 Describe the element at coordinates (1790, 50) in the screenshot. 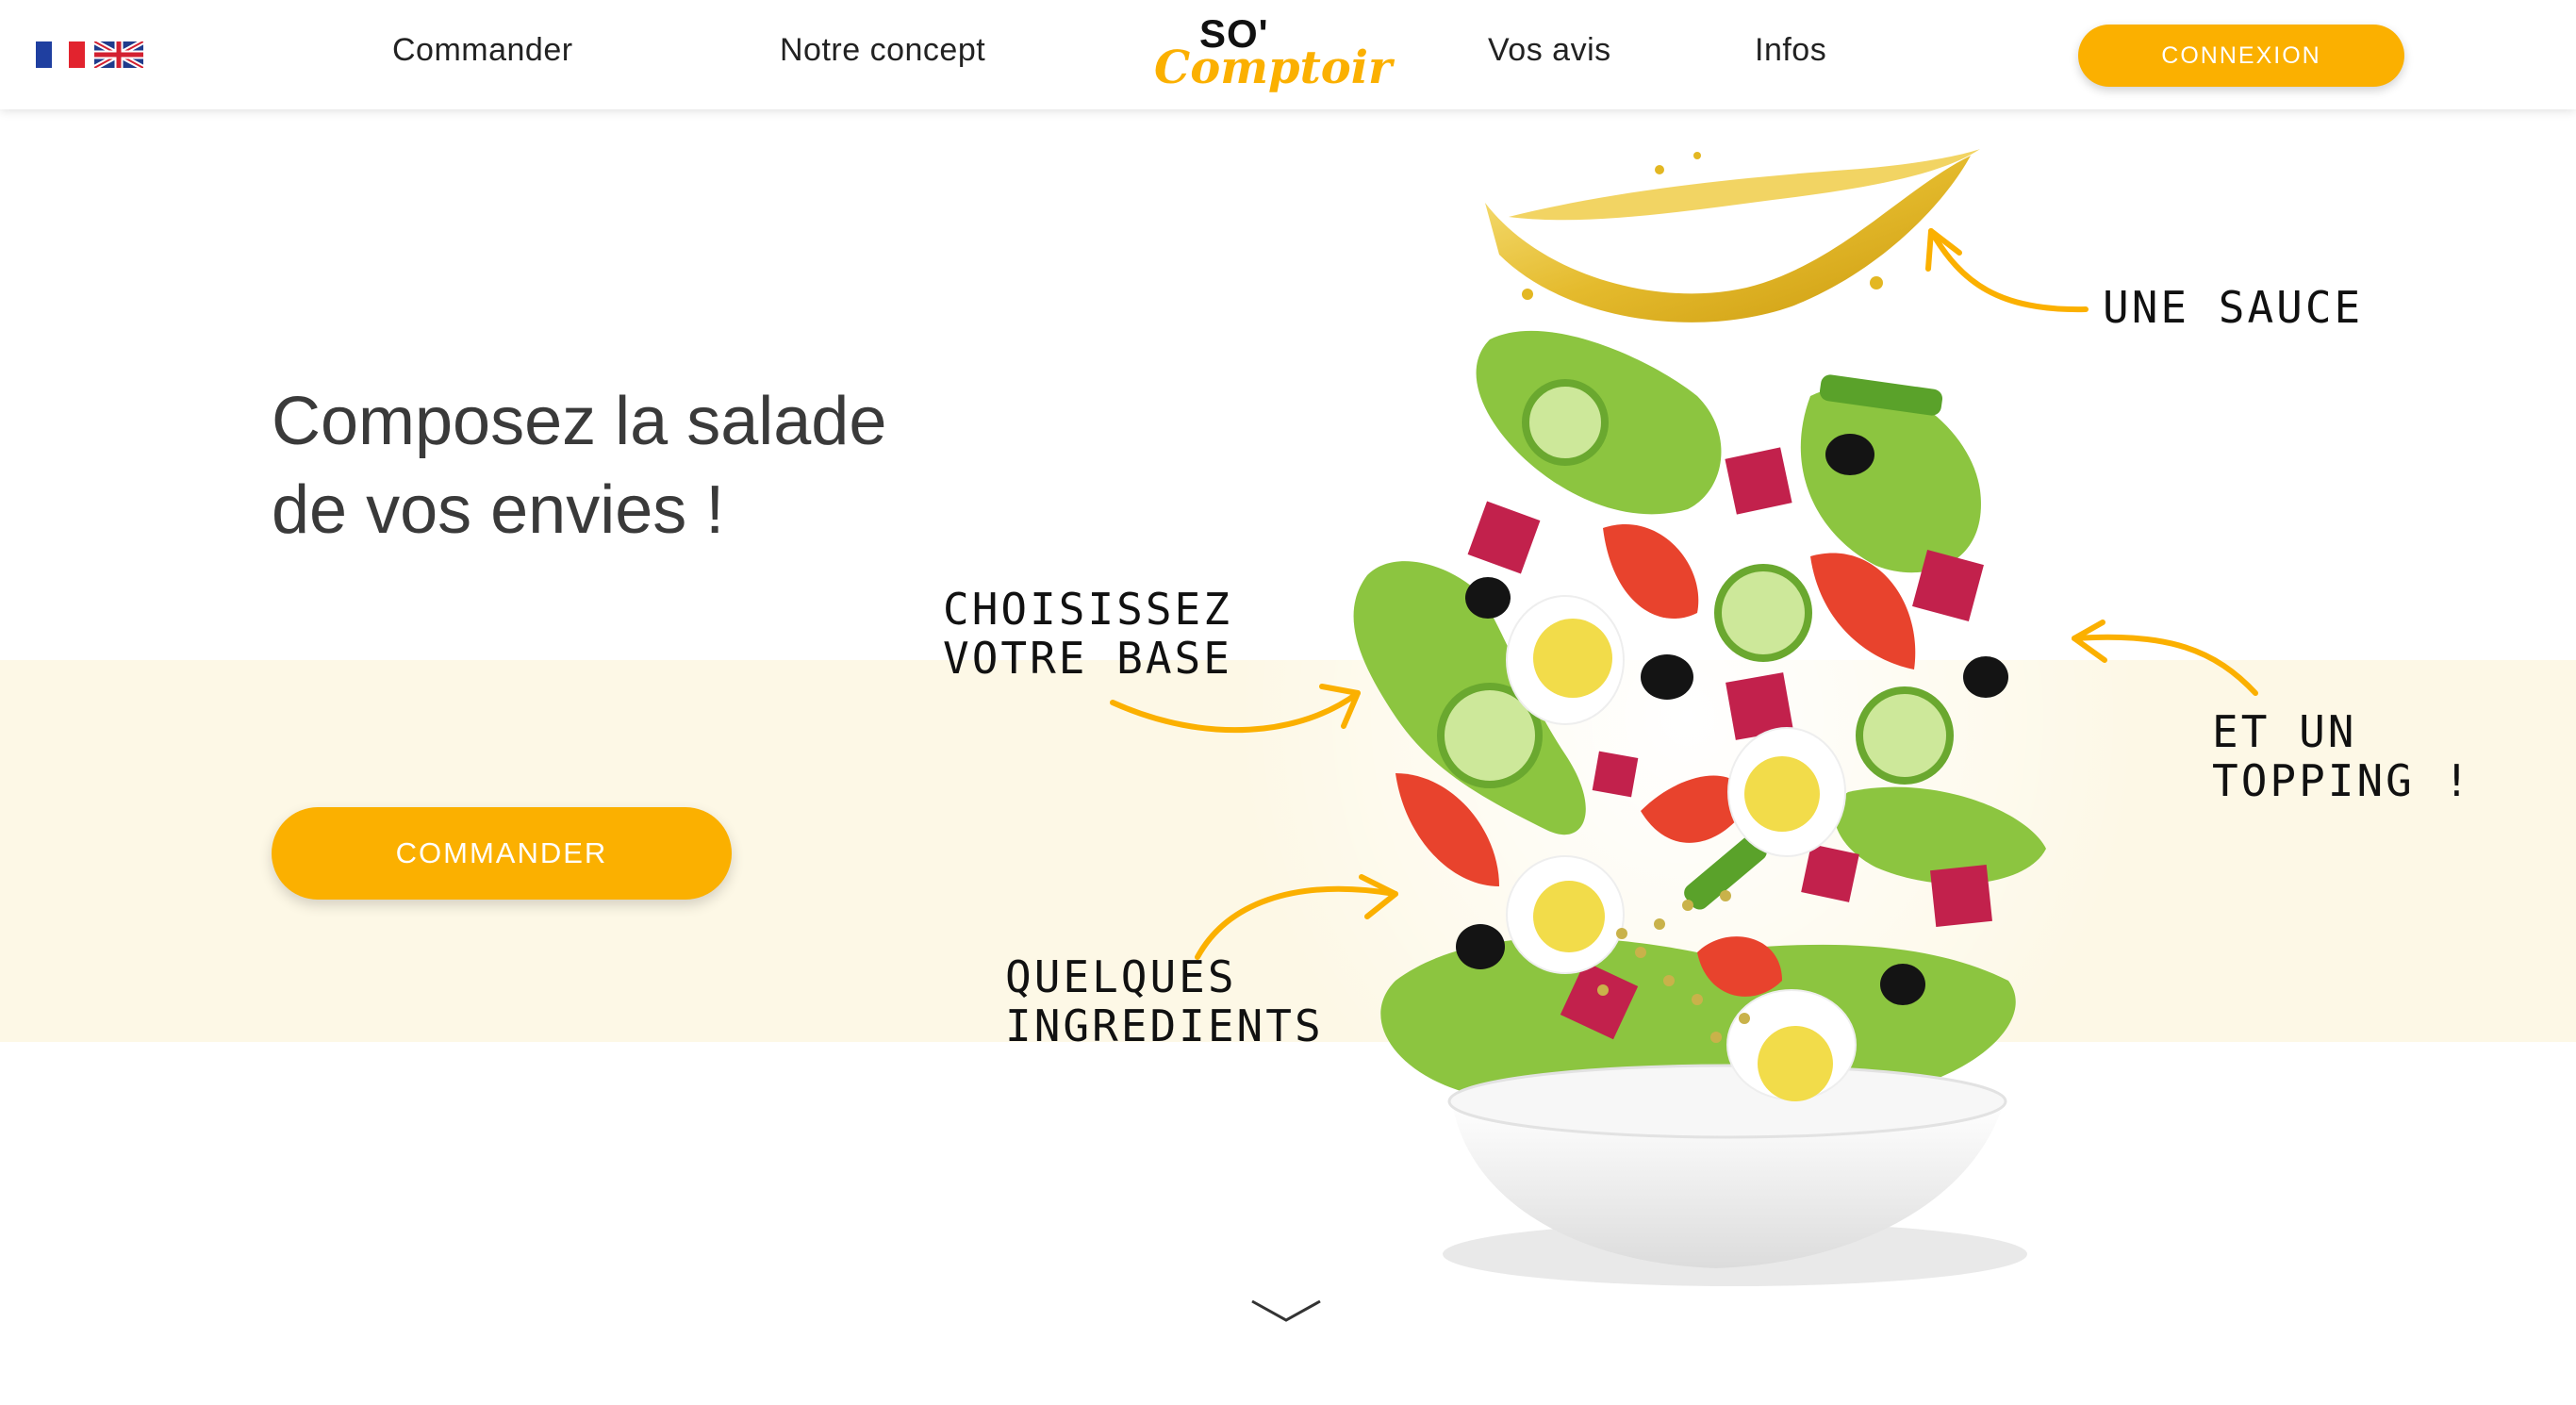

I see `nav-infos: Infos` at that location.